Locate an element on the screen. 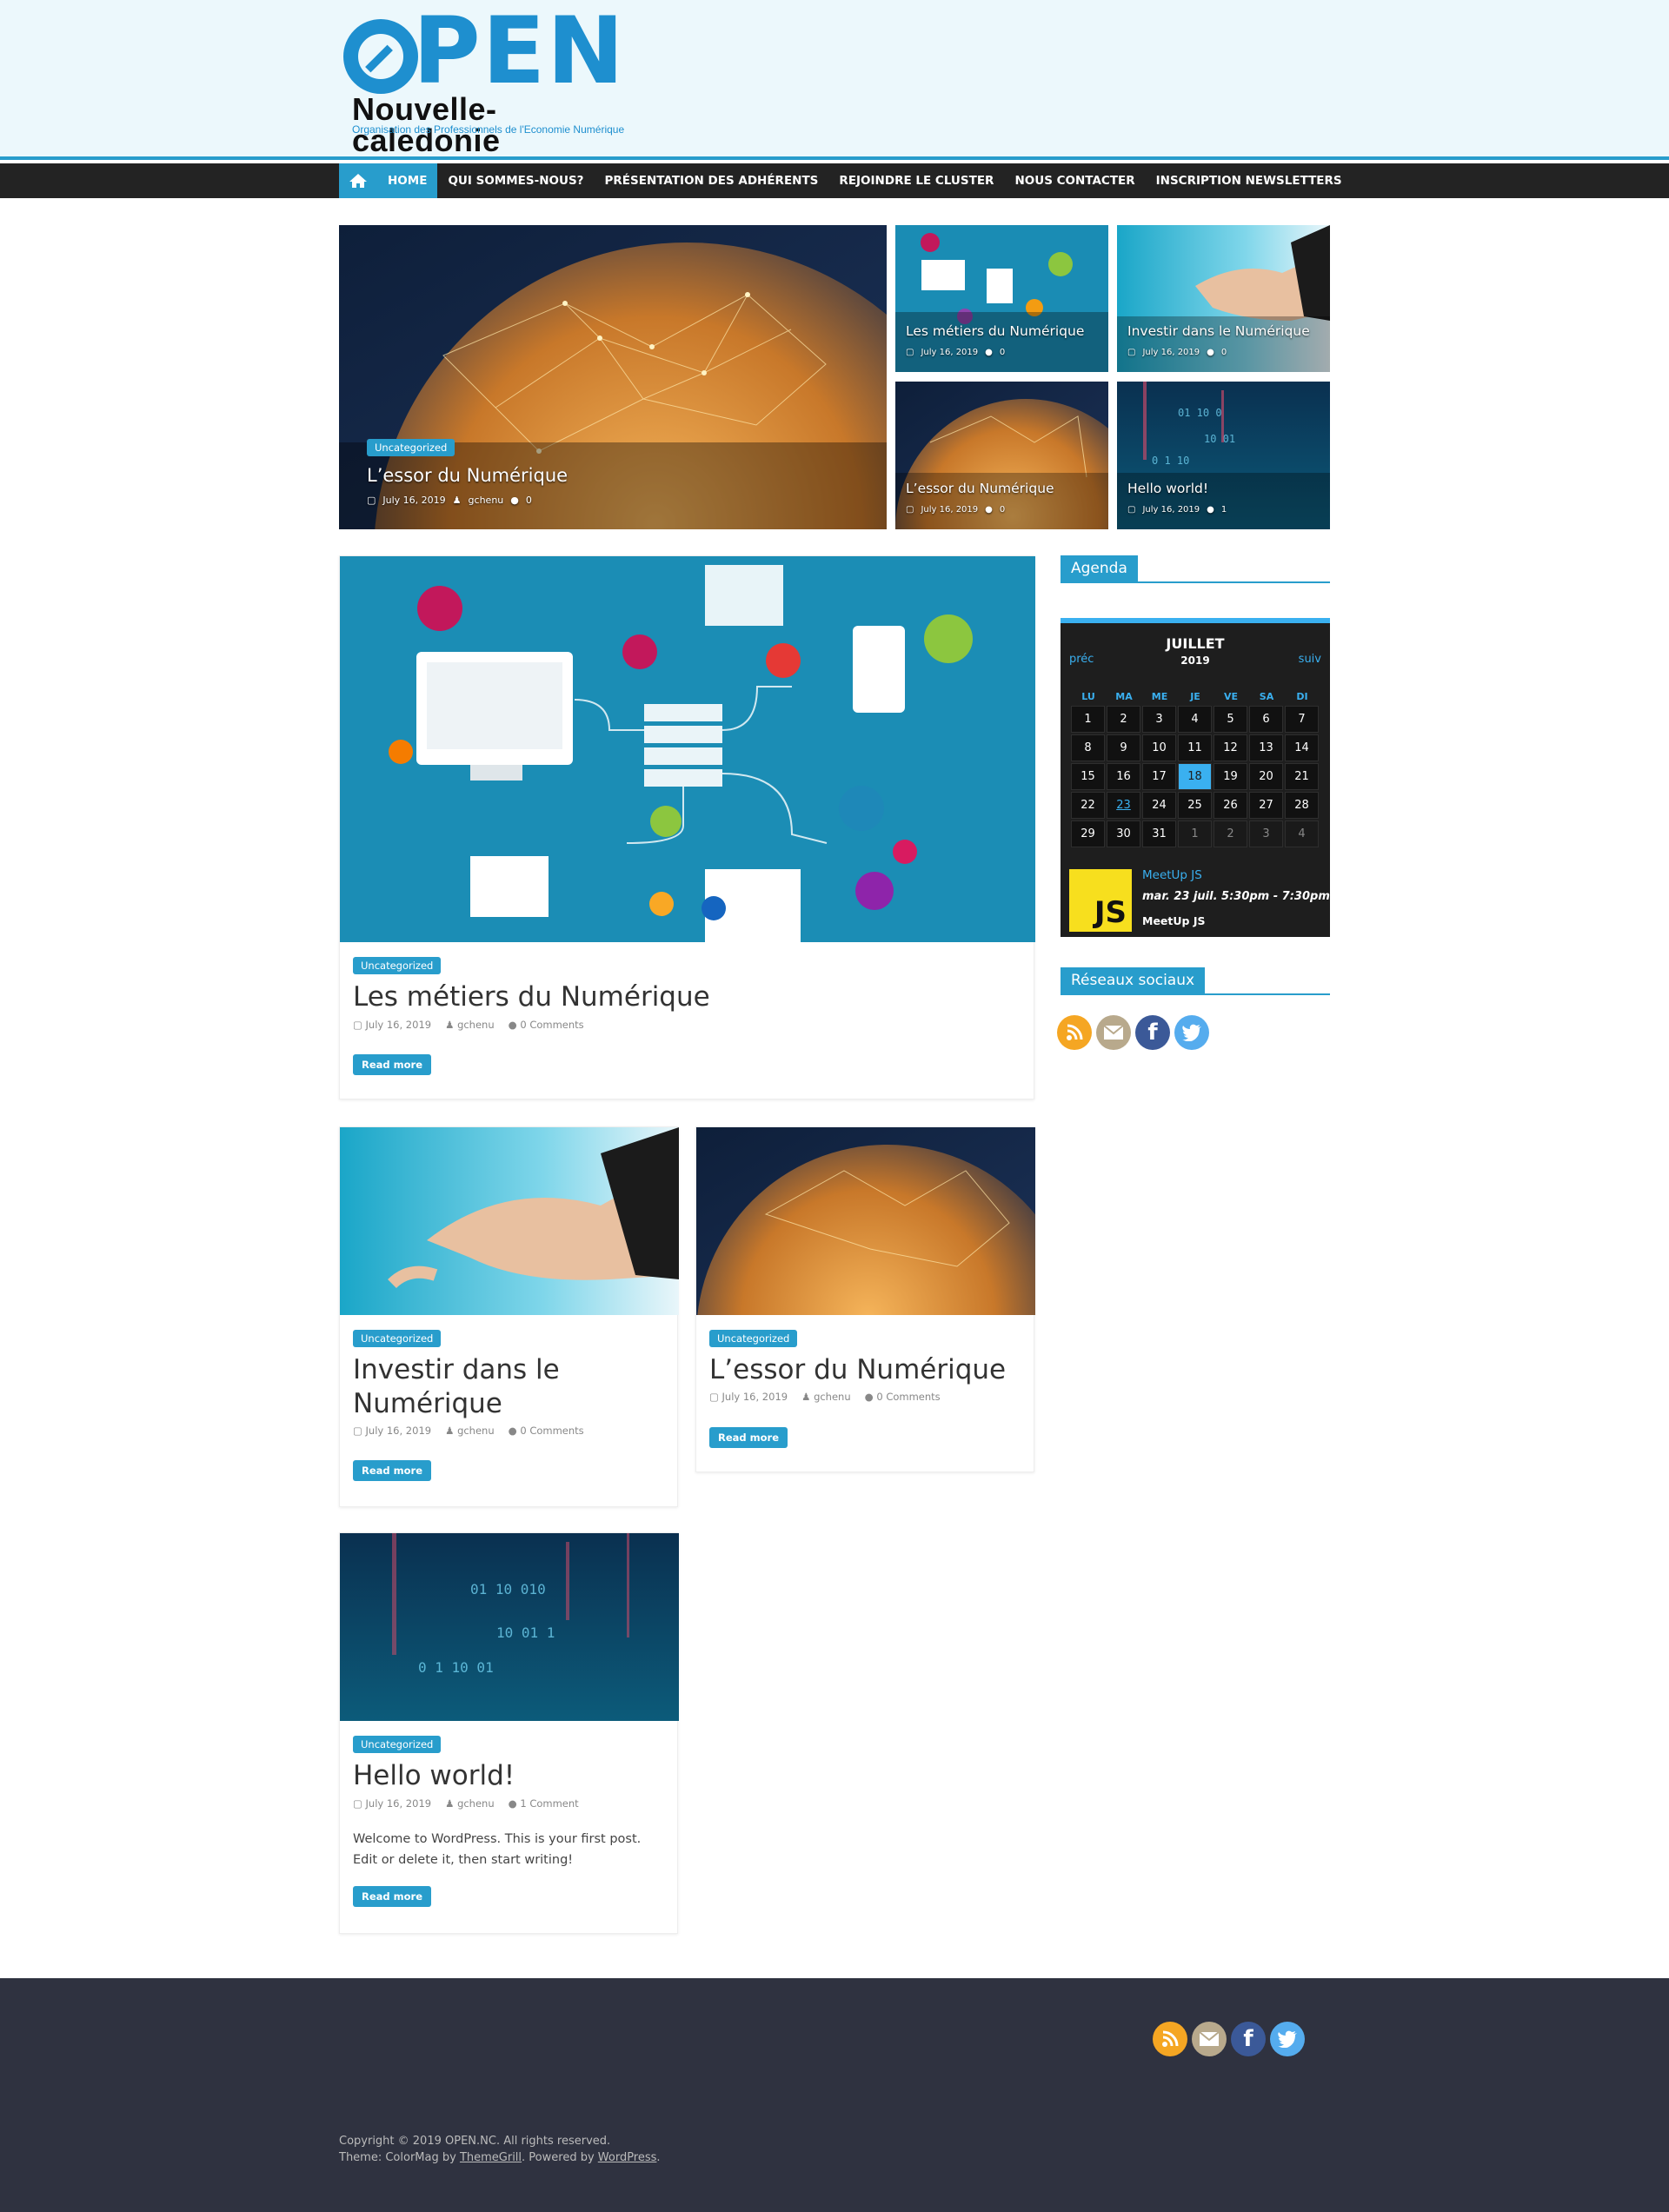  calendar-day: 30 is located at coordinates (1123, 833).